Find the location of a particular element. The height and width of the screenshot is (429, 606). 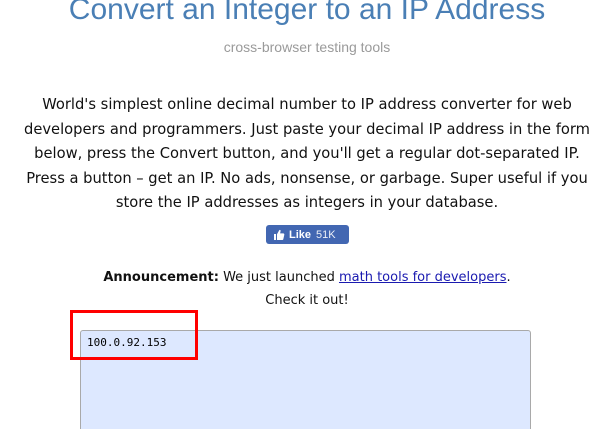

announcement-line-2: Check it out! is located at coordinates (307, 300).